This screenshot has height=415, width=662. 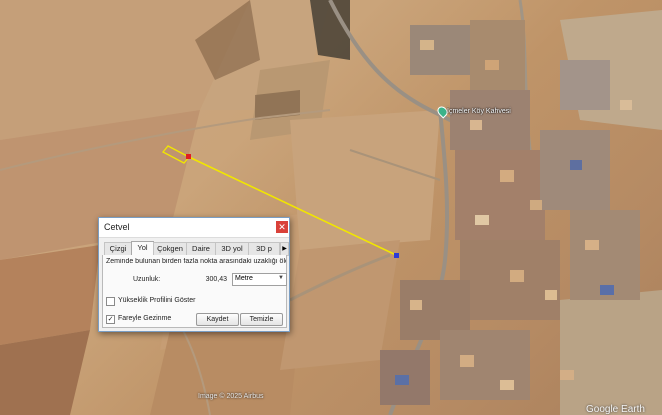 I want to click on save-button: Kaydet, so click(x=217, y=319).